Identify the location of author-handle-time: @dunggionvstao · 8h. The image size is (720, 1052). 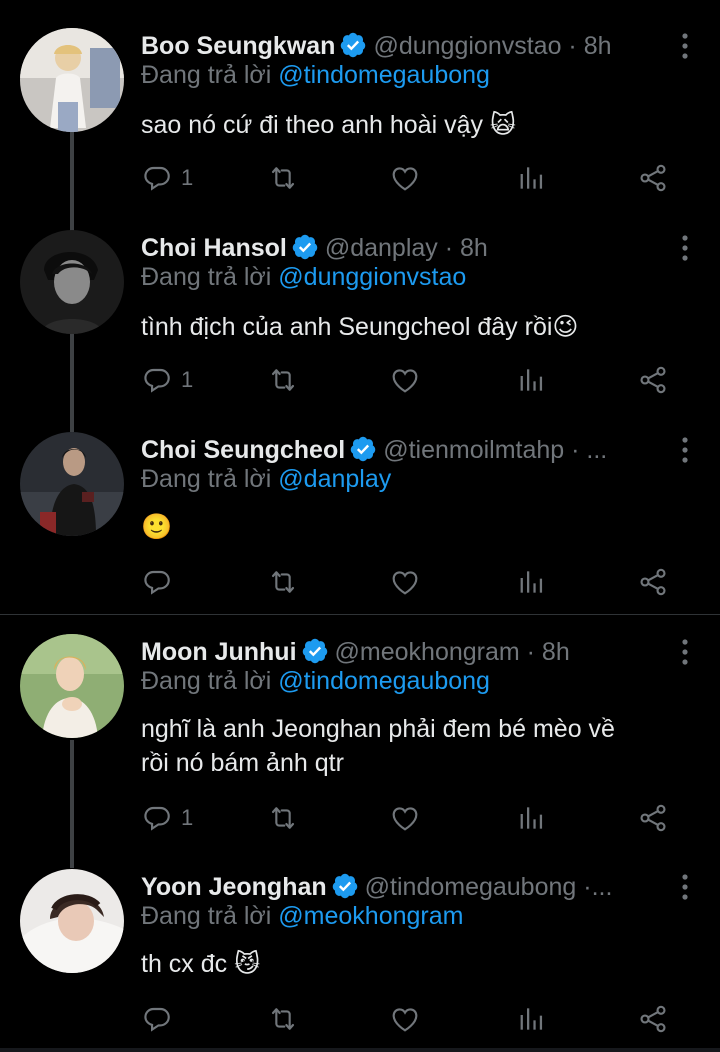
(492, 46).